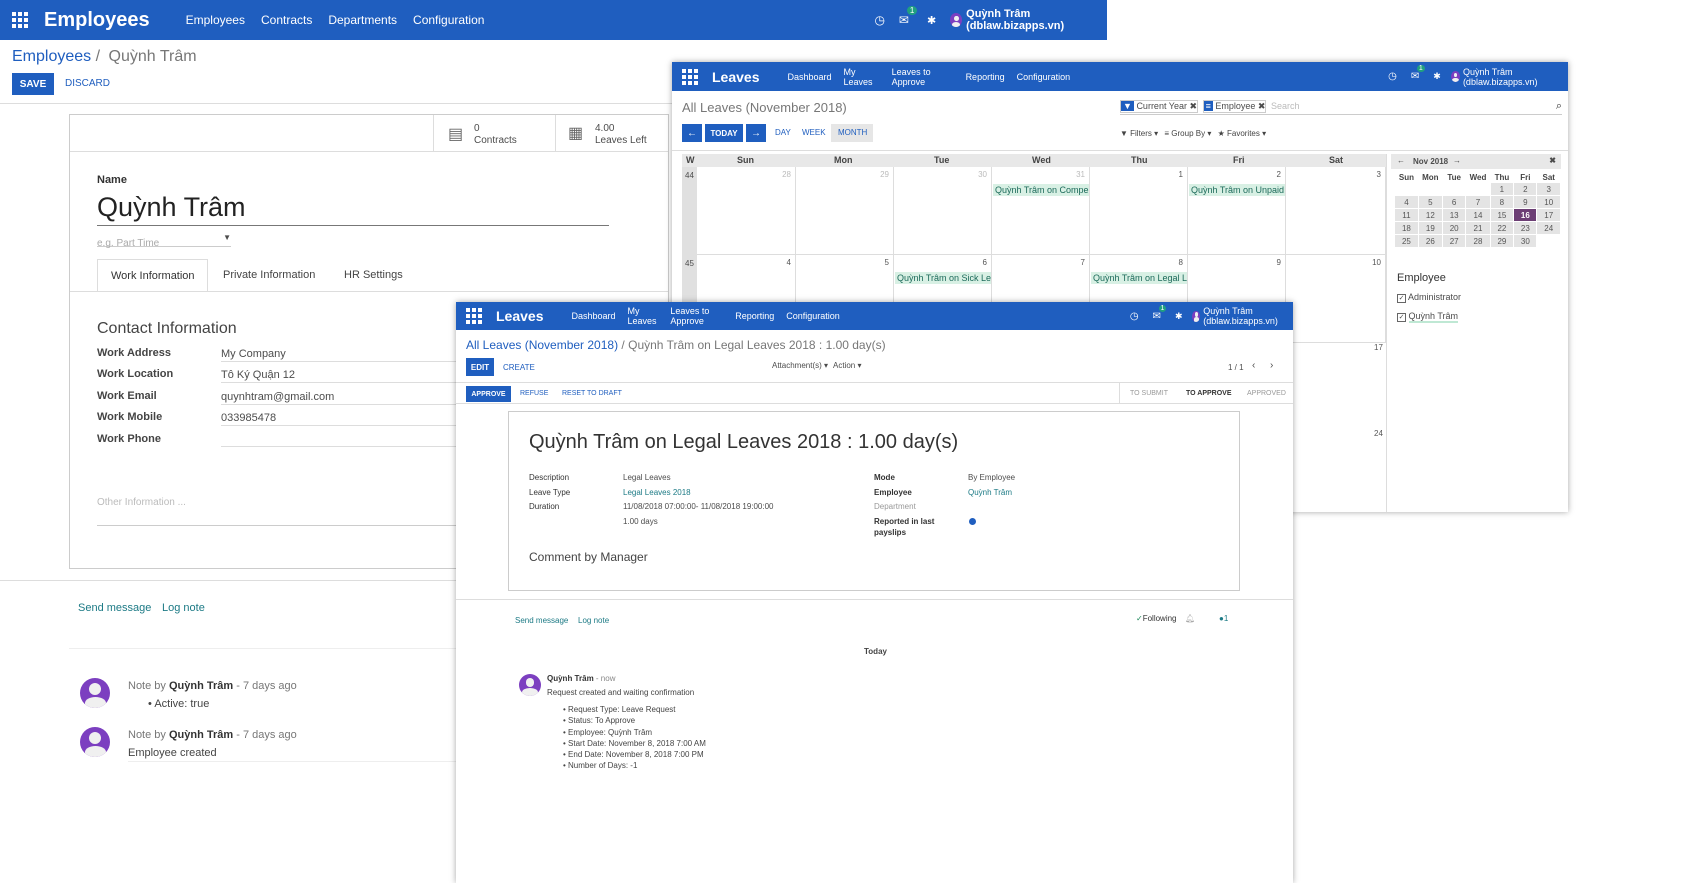 The width and height of the screenshot is (1707, 883). What do you see at coordinates (1041, 190) in the screenshot?
I see `calendar-event: Quỳnh Trâm on Compensate` at bounding box center [1041, 190].